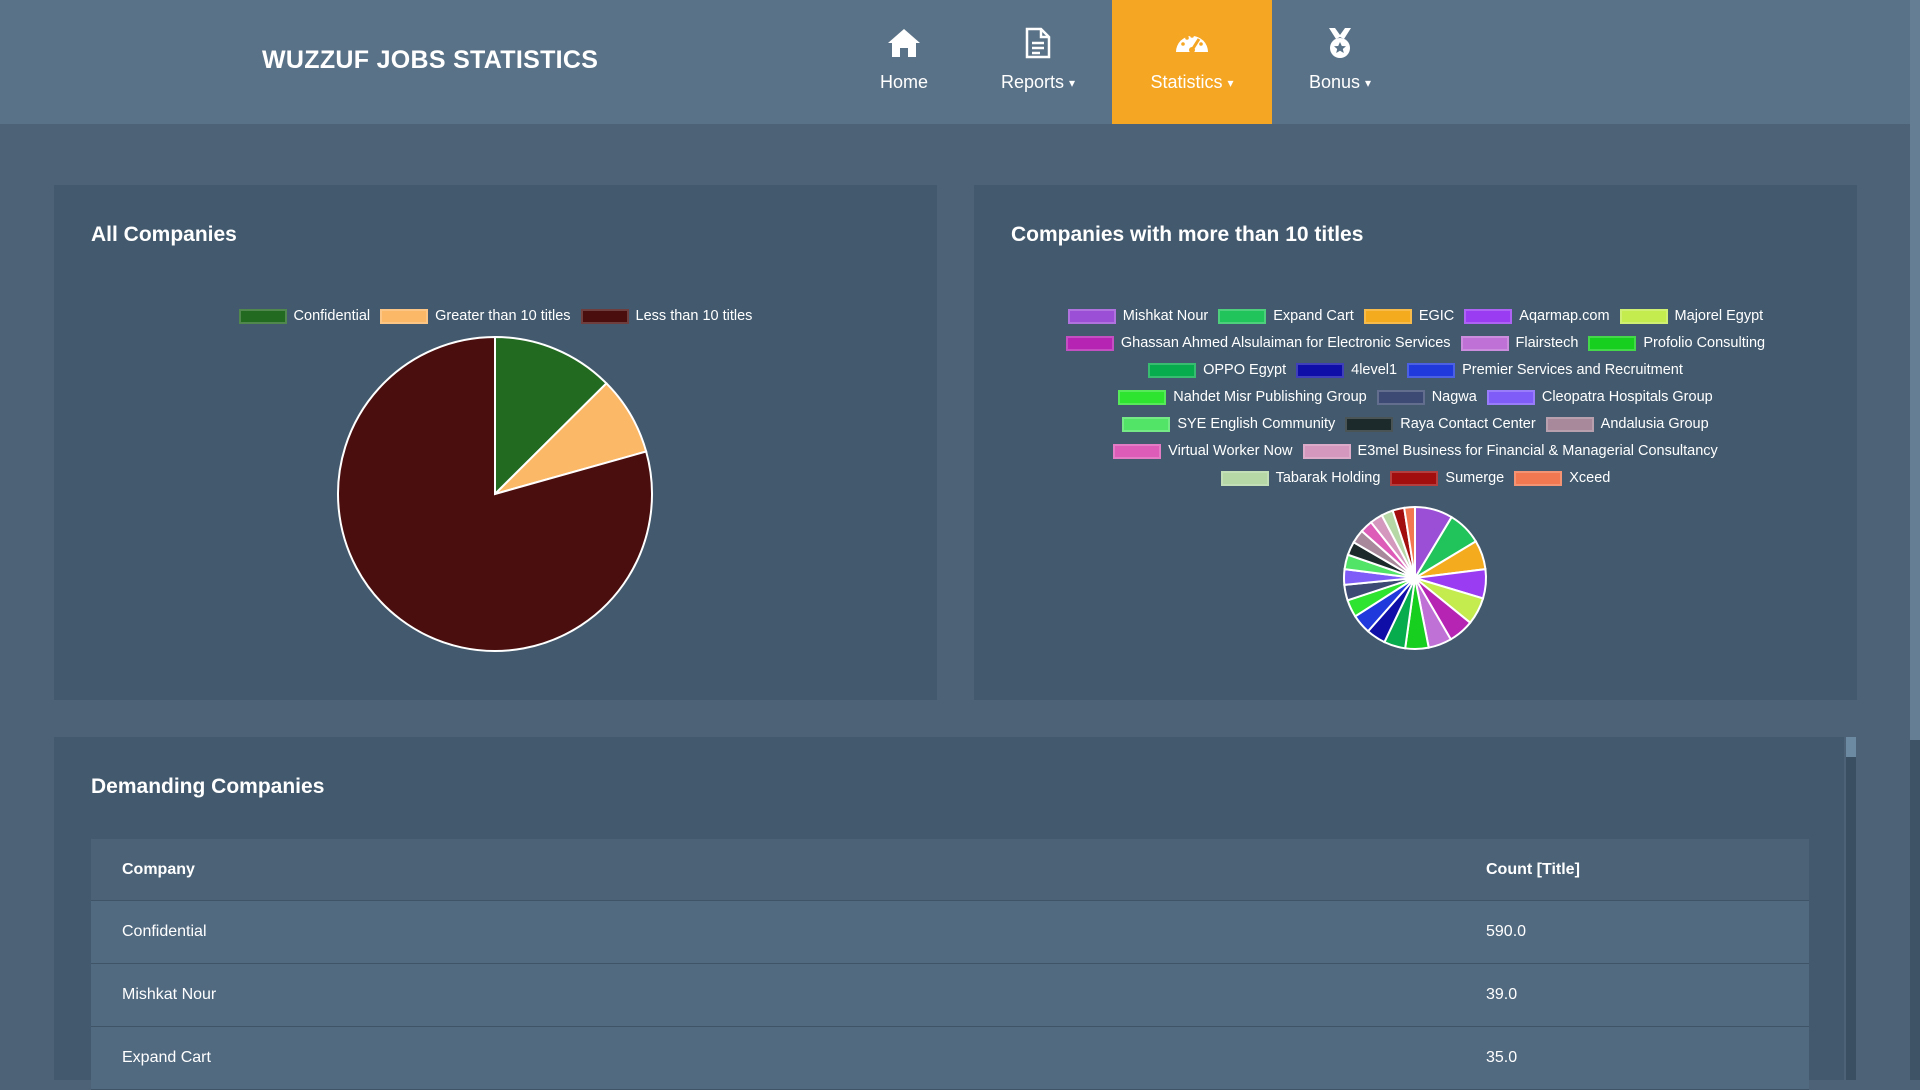 The width and height of the screenshot is (1920, 1090). I want to click on medal-icon, so click(1340, 43).